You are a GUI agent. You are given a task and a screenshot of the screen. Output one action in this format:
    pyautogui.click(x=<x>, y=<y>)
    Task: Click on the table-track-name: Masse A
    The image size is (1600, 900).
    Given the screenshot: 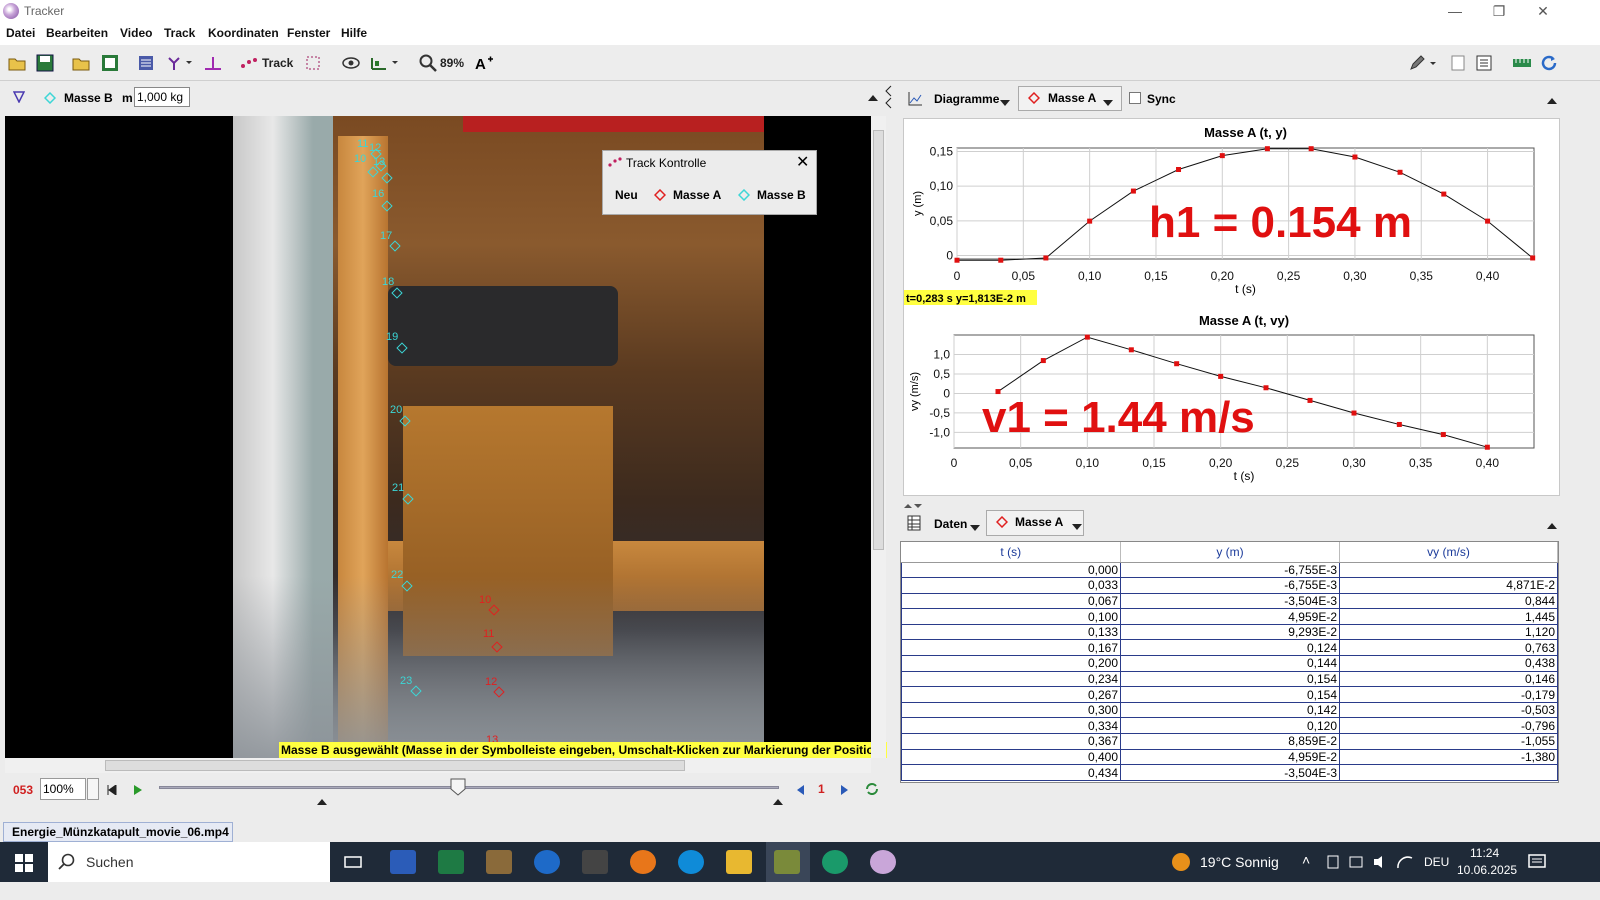 What is the action you would take?
    pyautogui.click(x=1039, y=522)
    